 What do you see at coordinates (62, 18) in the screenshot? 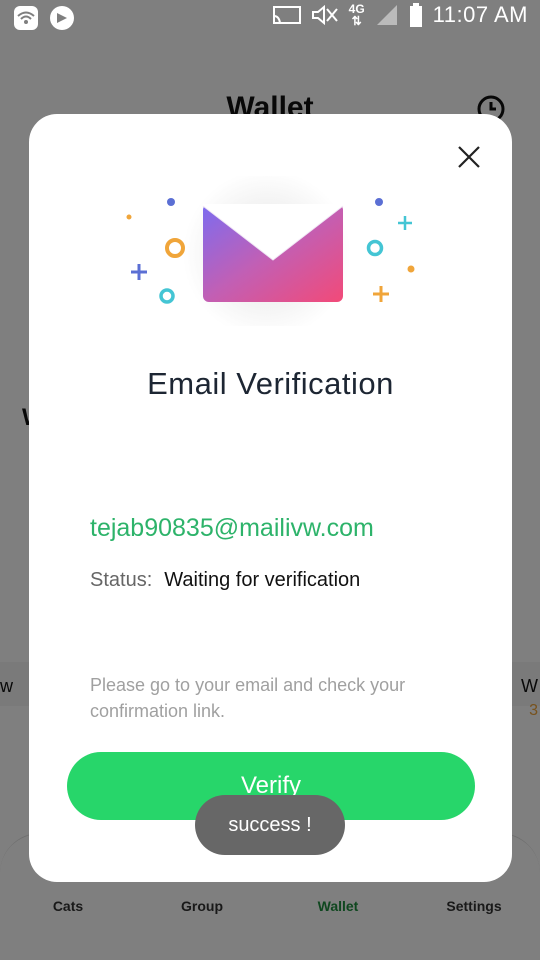
I see `app-notification-icon` at bounding box center [62, 18].